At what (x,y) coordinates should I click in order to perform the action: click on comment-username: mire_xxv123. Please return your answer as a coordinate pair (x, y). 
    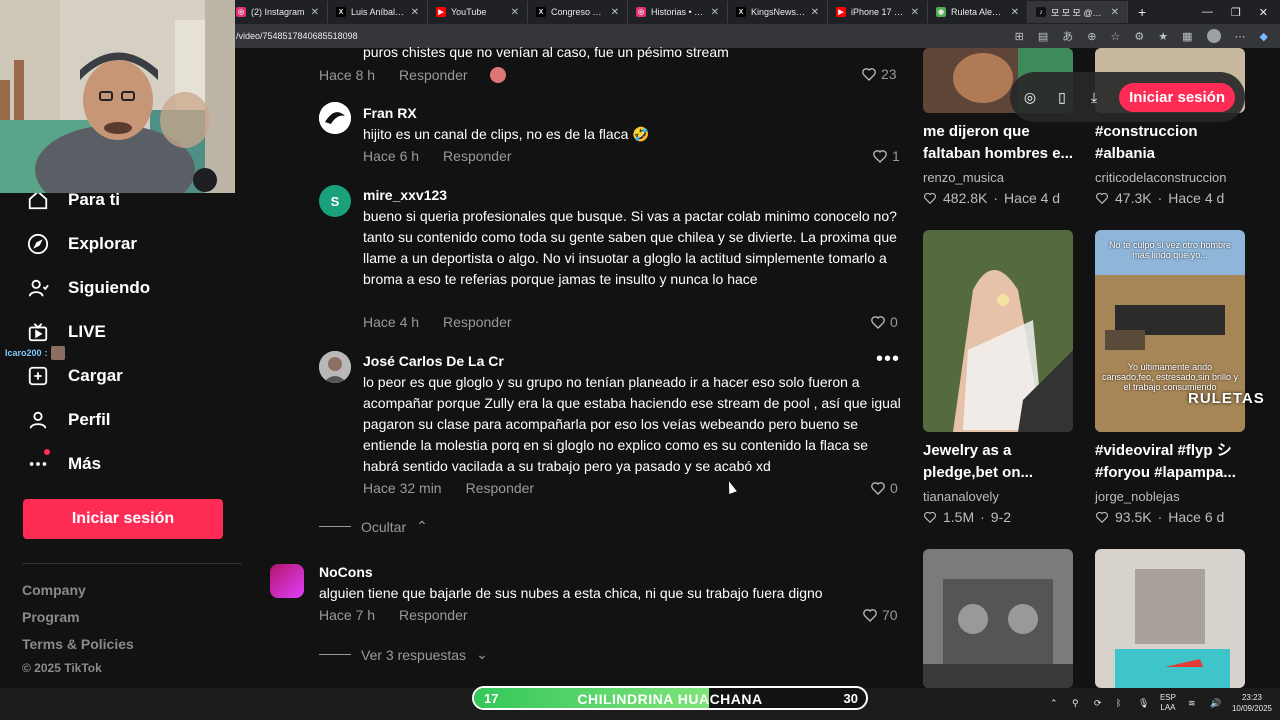
    Looking at the image, I should click on (405, 195).